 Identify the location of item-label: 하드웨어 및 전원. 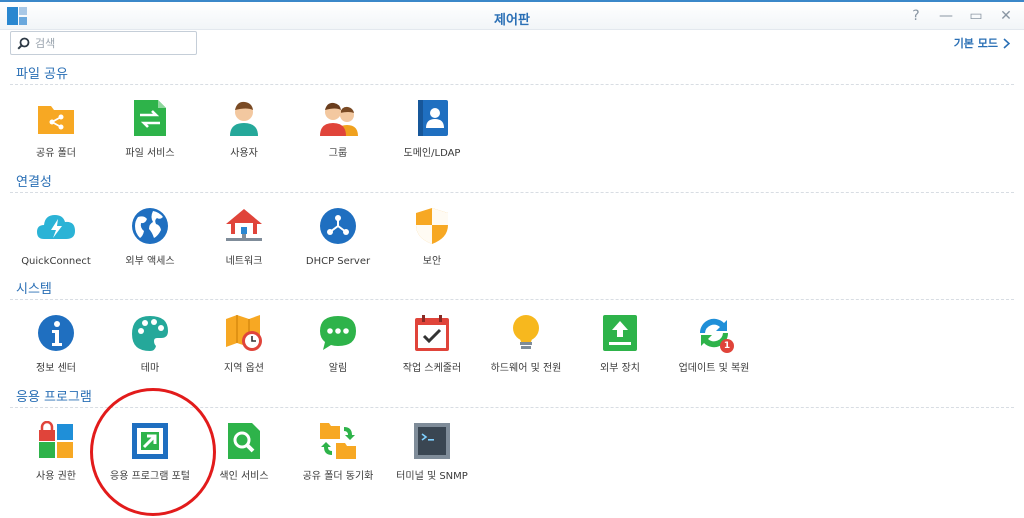
(526, 368).